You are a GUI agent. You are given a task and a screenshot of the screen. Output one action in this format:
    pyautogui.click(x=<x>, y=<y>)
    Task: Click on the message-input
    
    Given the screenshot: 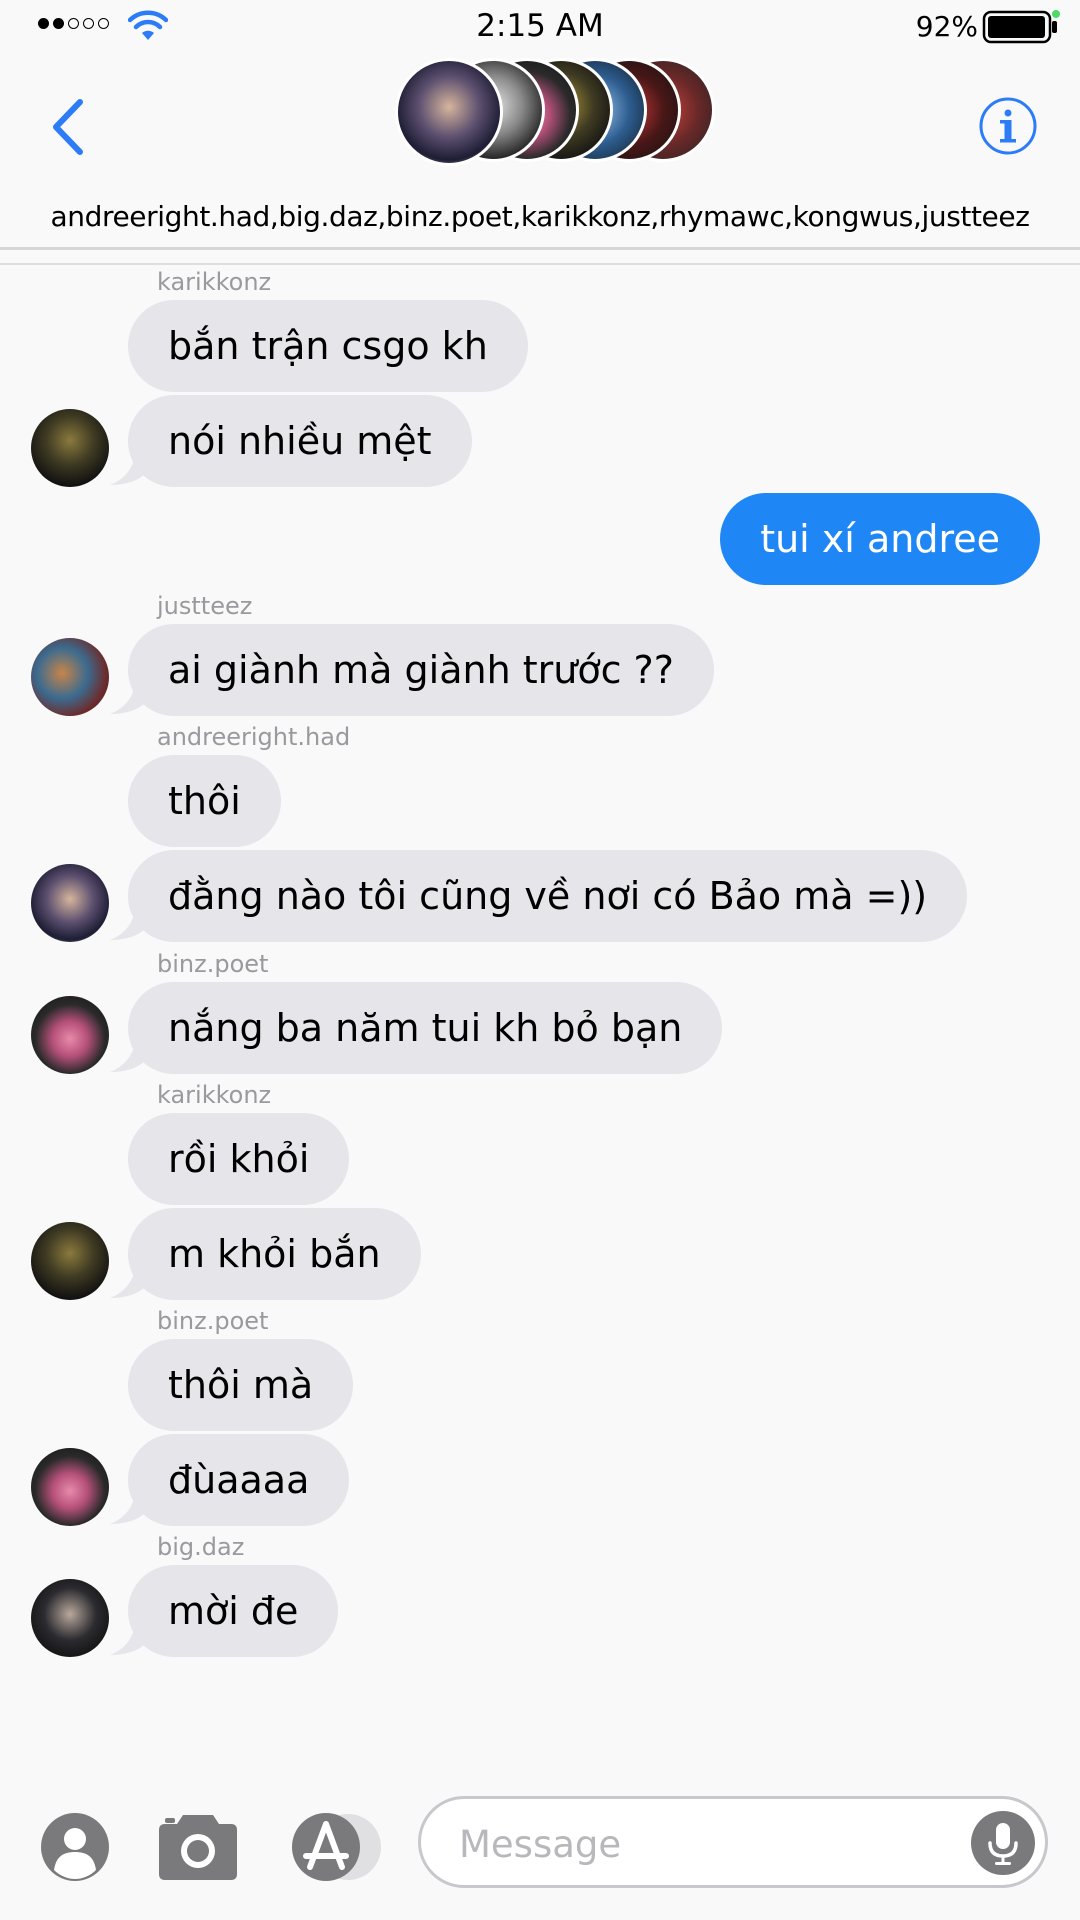 What is the action you would take?
    pyautogui.click(x=699, y=1844)
    